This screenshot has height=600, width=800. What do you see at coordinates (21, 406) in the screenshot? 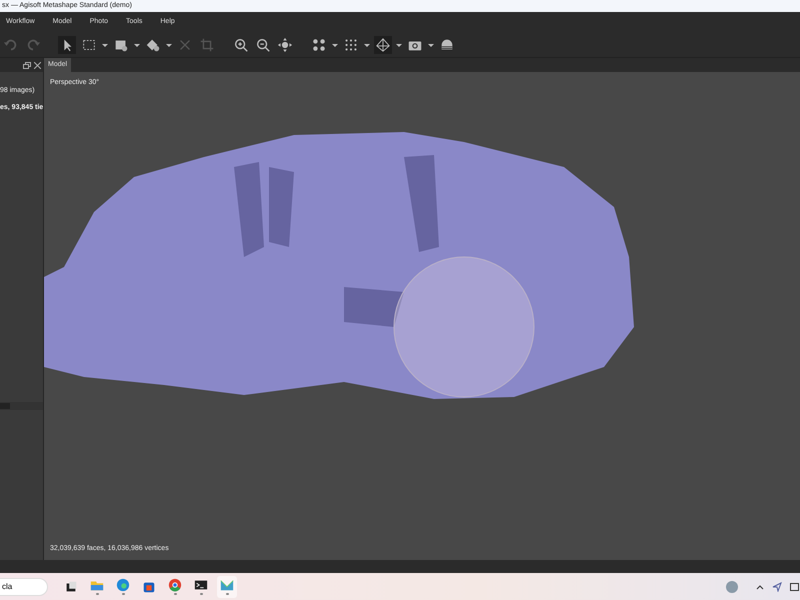
I see `scrollbar` at bounding box center [21, 406].